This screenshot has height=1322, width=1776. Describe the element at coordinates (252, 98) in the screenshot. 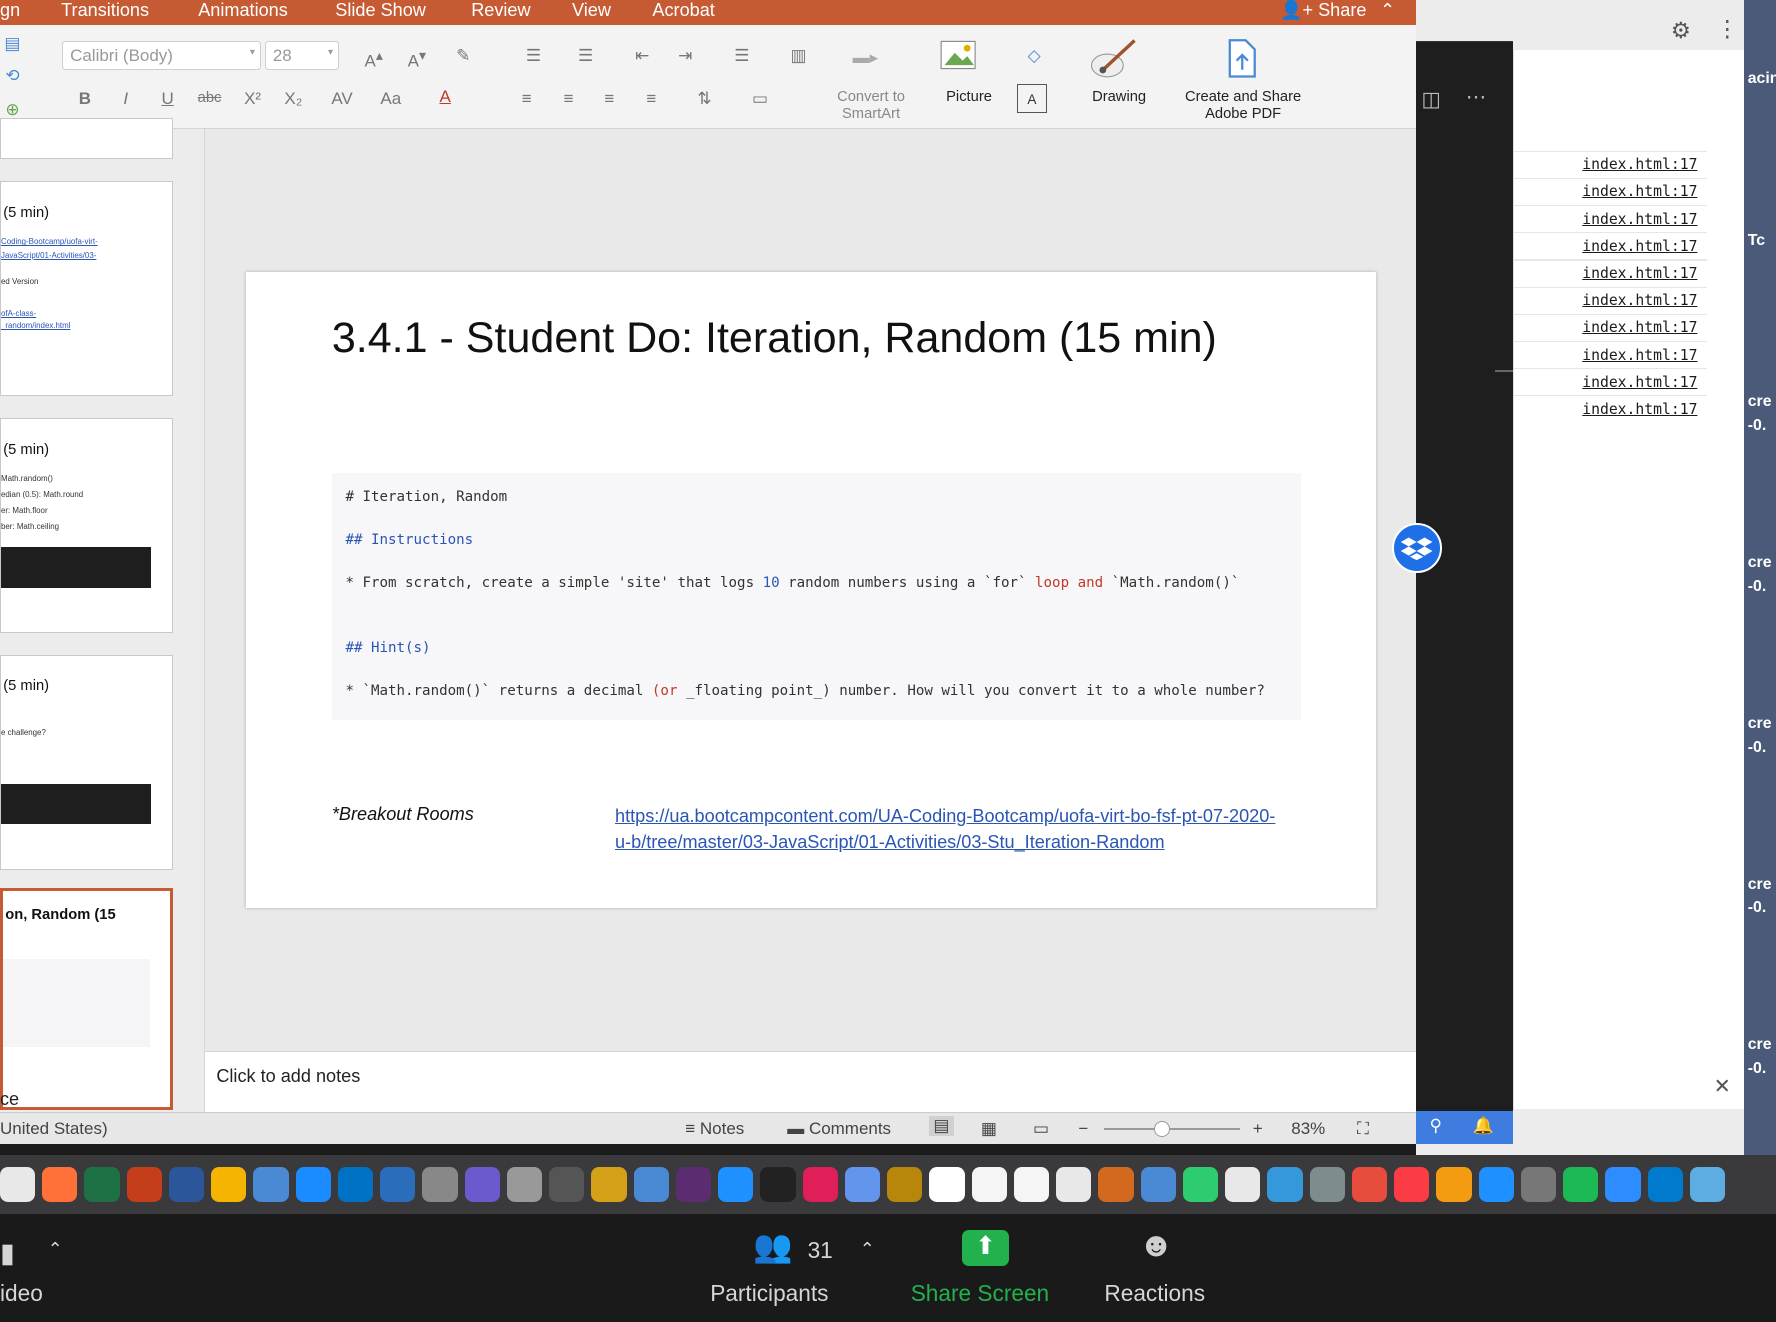

I see `superscript-icon: X²` at that location.